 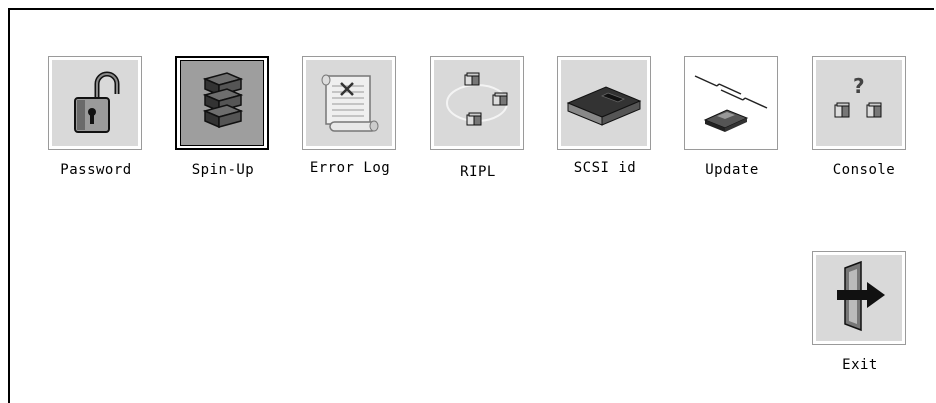 I want to click on padlock-icon, so click(x=97, y=102).